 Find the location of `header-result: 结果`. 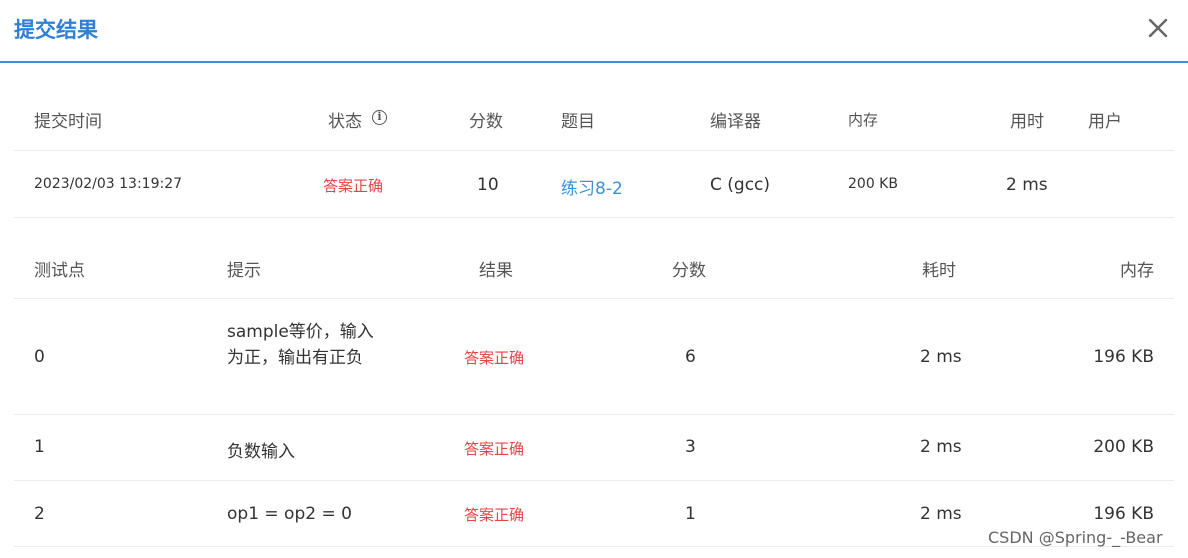

header-result: 结果 is located at coordinates (496, 271).